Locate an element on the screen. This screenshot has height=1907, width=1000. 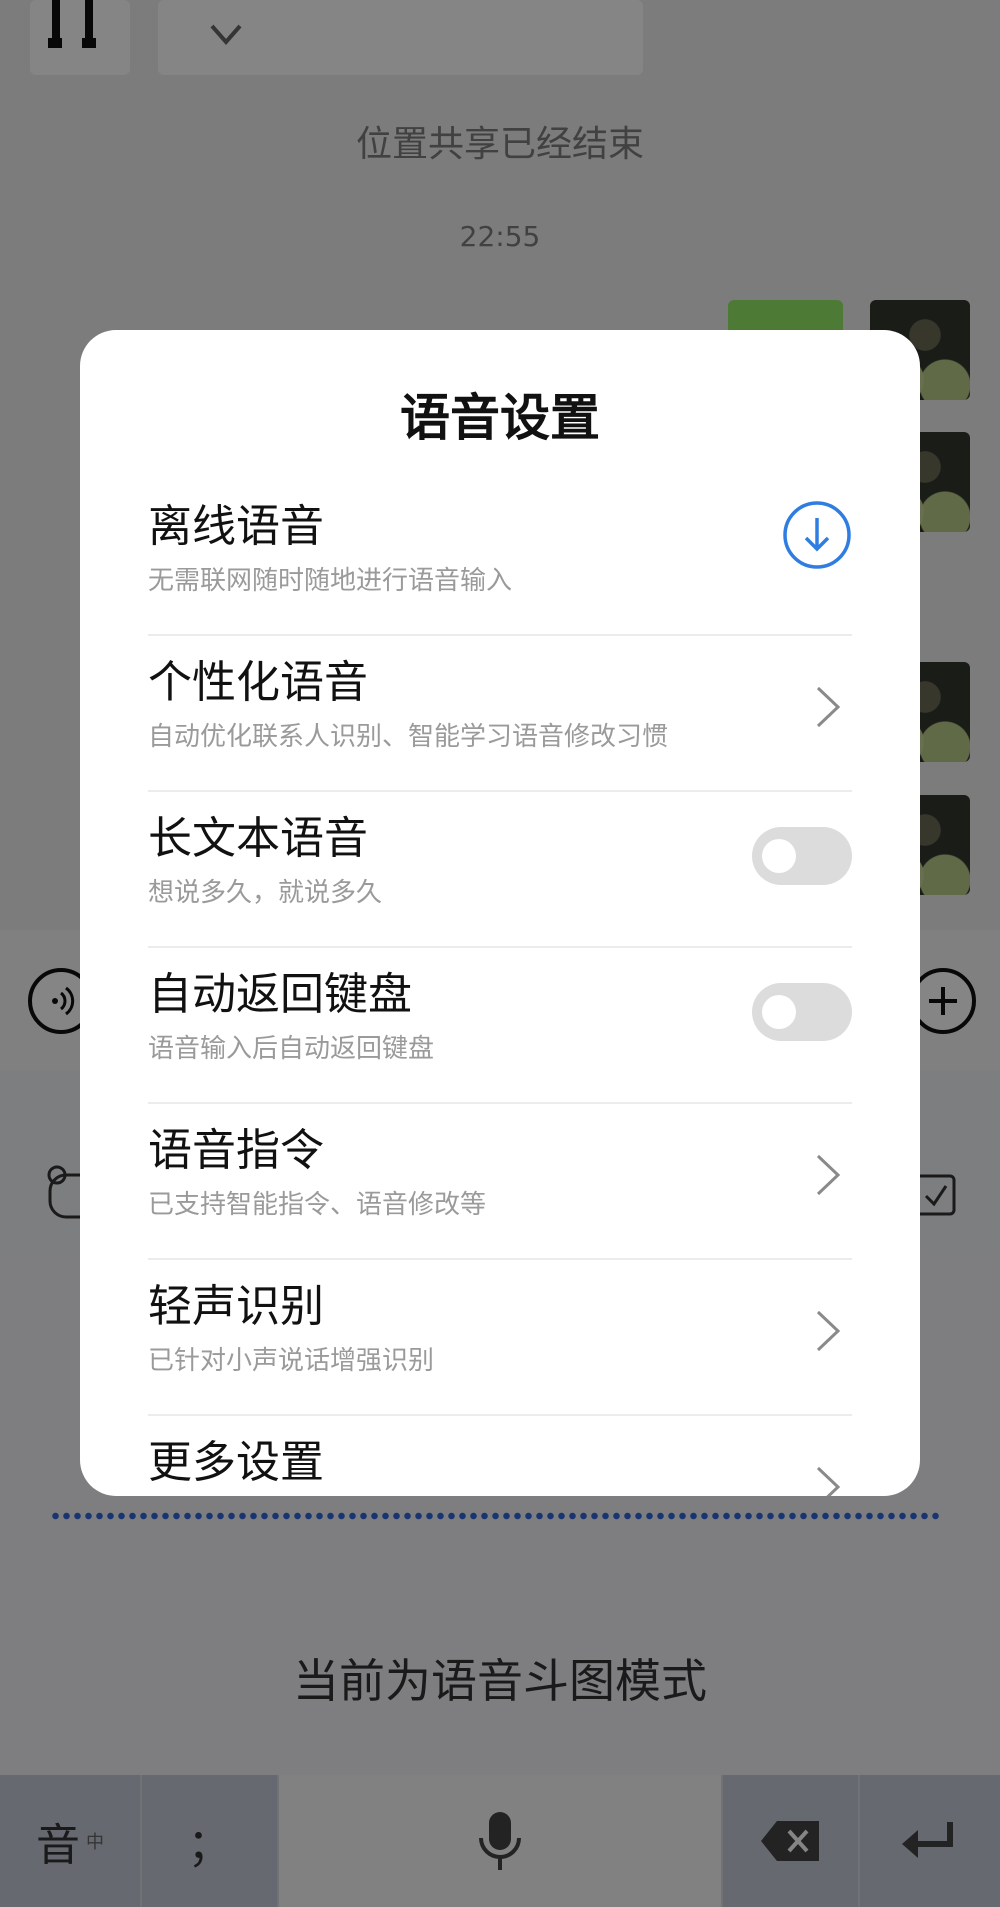
setting-label: 自动返回键盘 is located at coordinates (280, 994).